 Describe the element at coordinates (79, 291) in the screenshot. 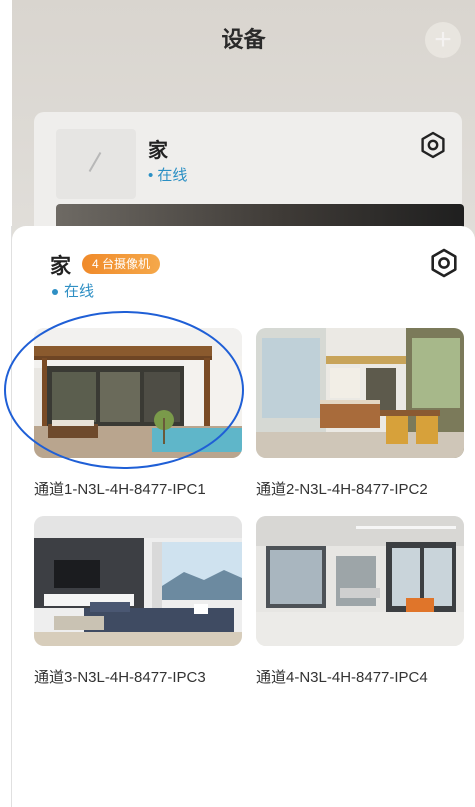

I see `online-status-label: 在线` at that location.